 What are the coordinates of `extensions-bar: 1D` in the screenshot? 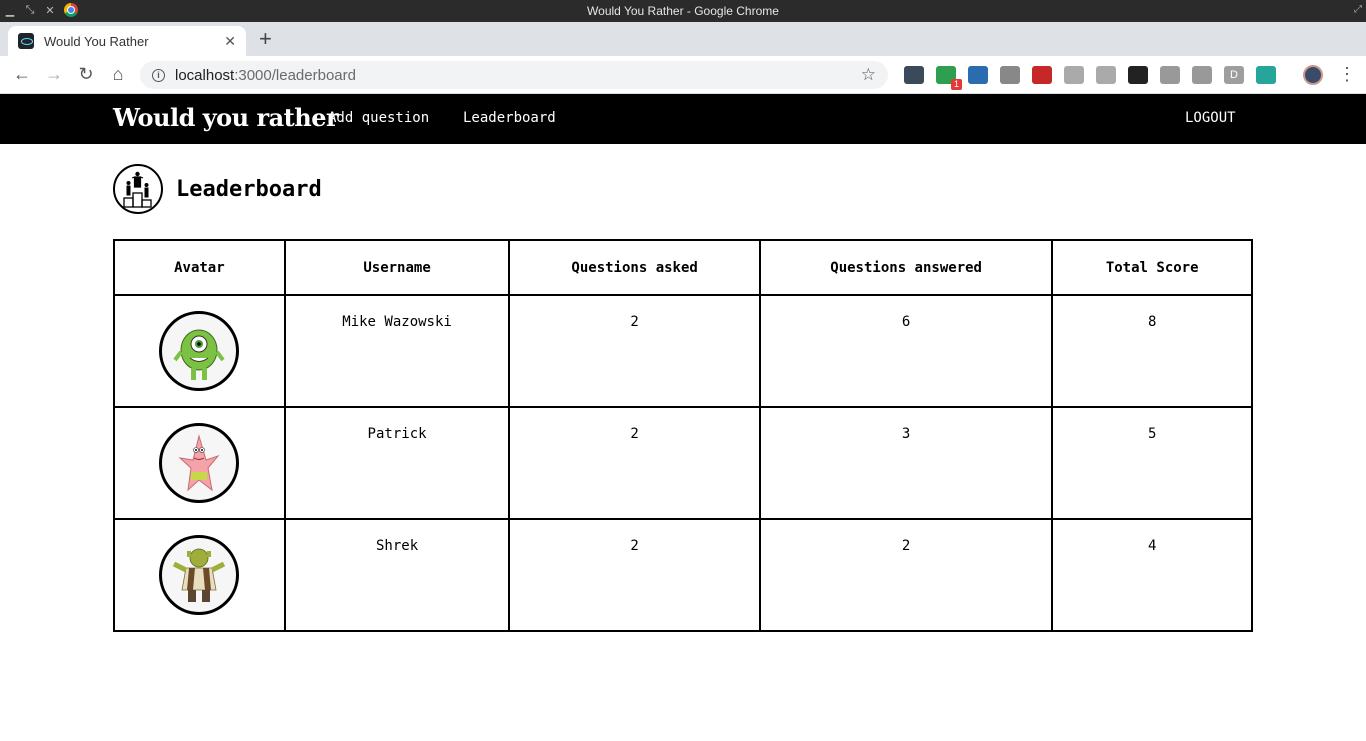 It's located at (1090, 78).